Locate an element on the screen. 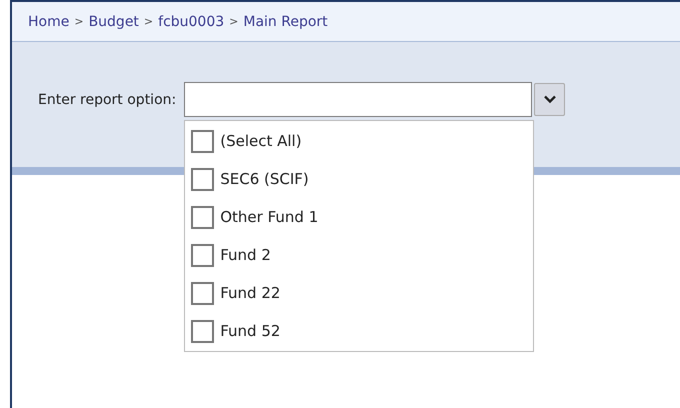 The image size is (680, 408). chevron-down-icon is located at coordinates (550, 99).